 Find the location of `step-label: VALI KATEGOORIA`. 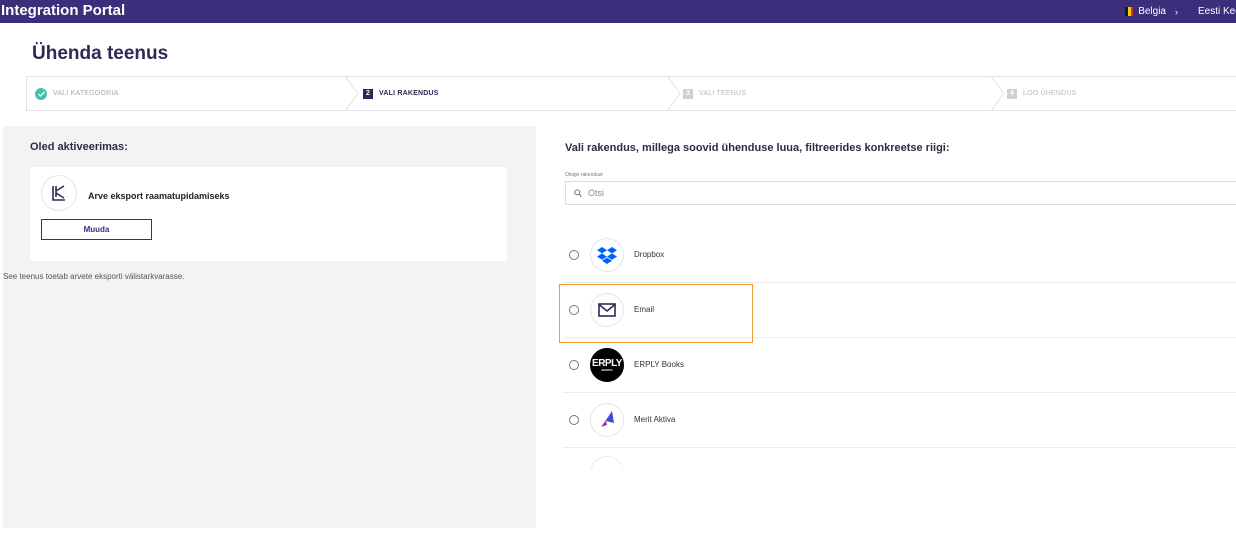

step-label: VALI KATEGOORIA is located at coordinates (86, 93).